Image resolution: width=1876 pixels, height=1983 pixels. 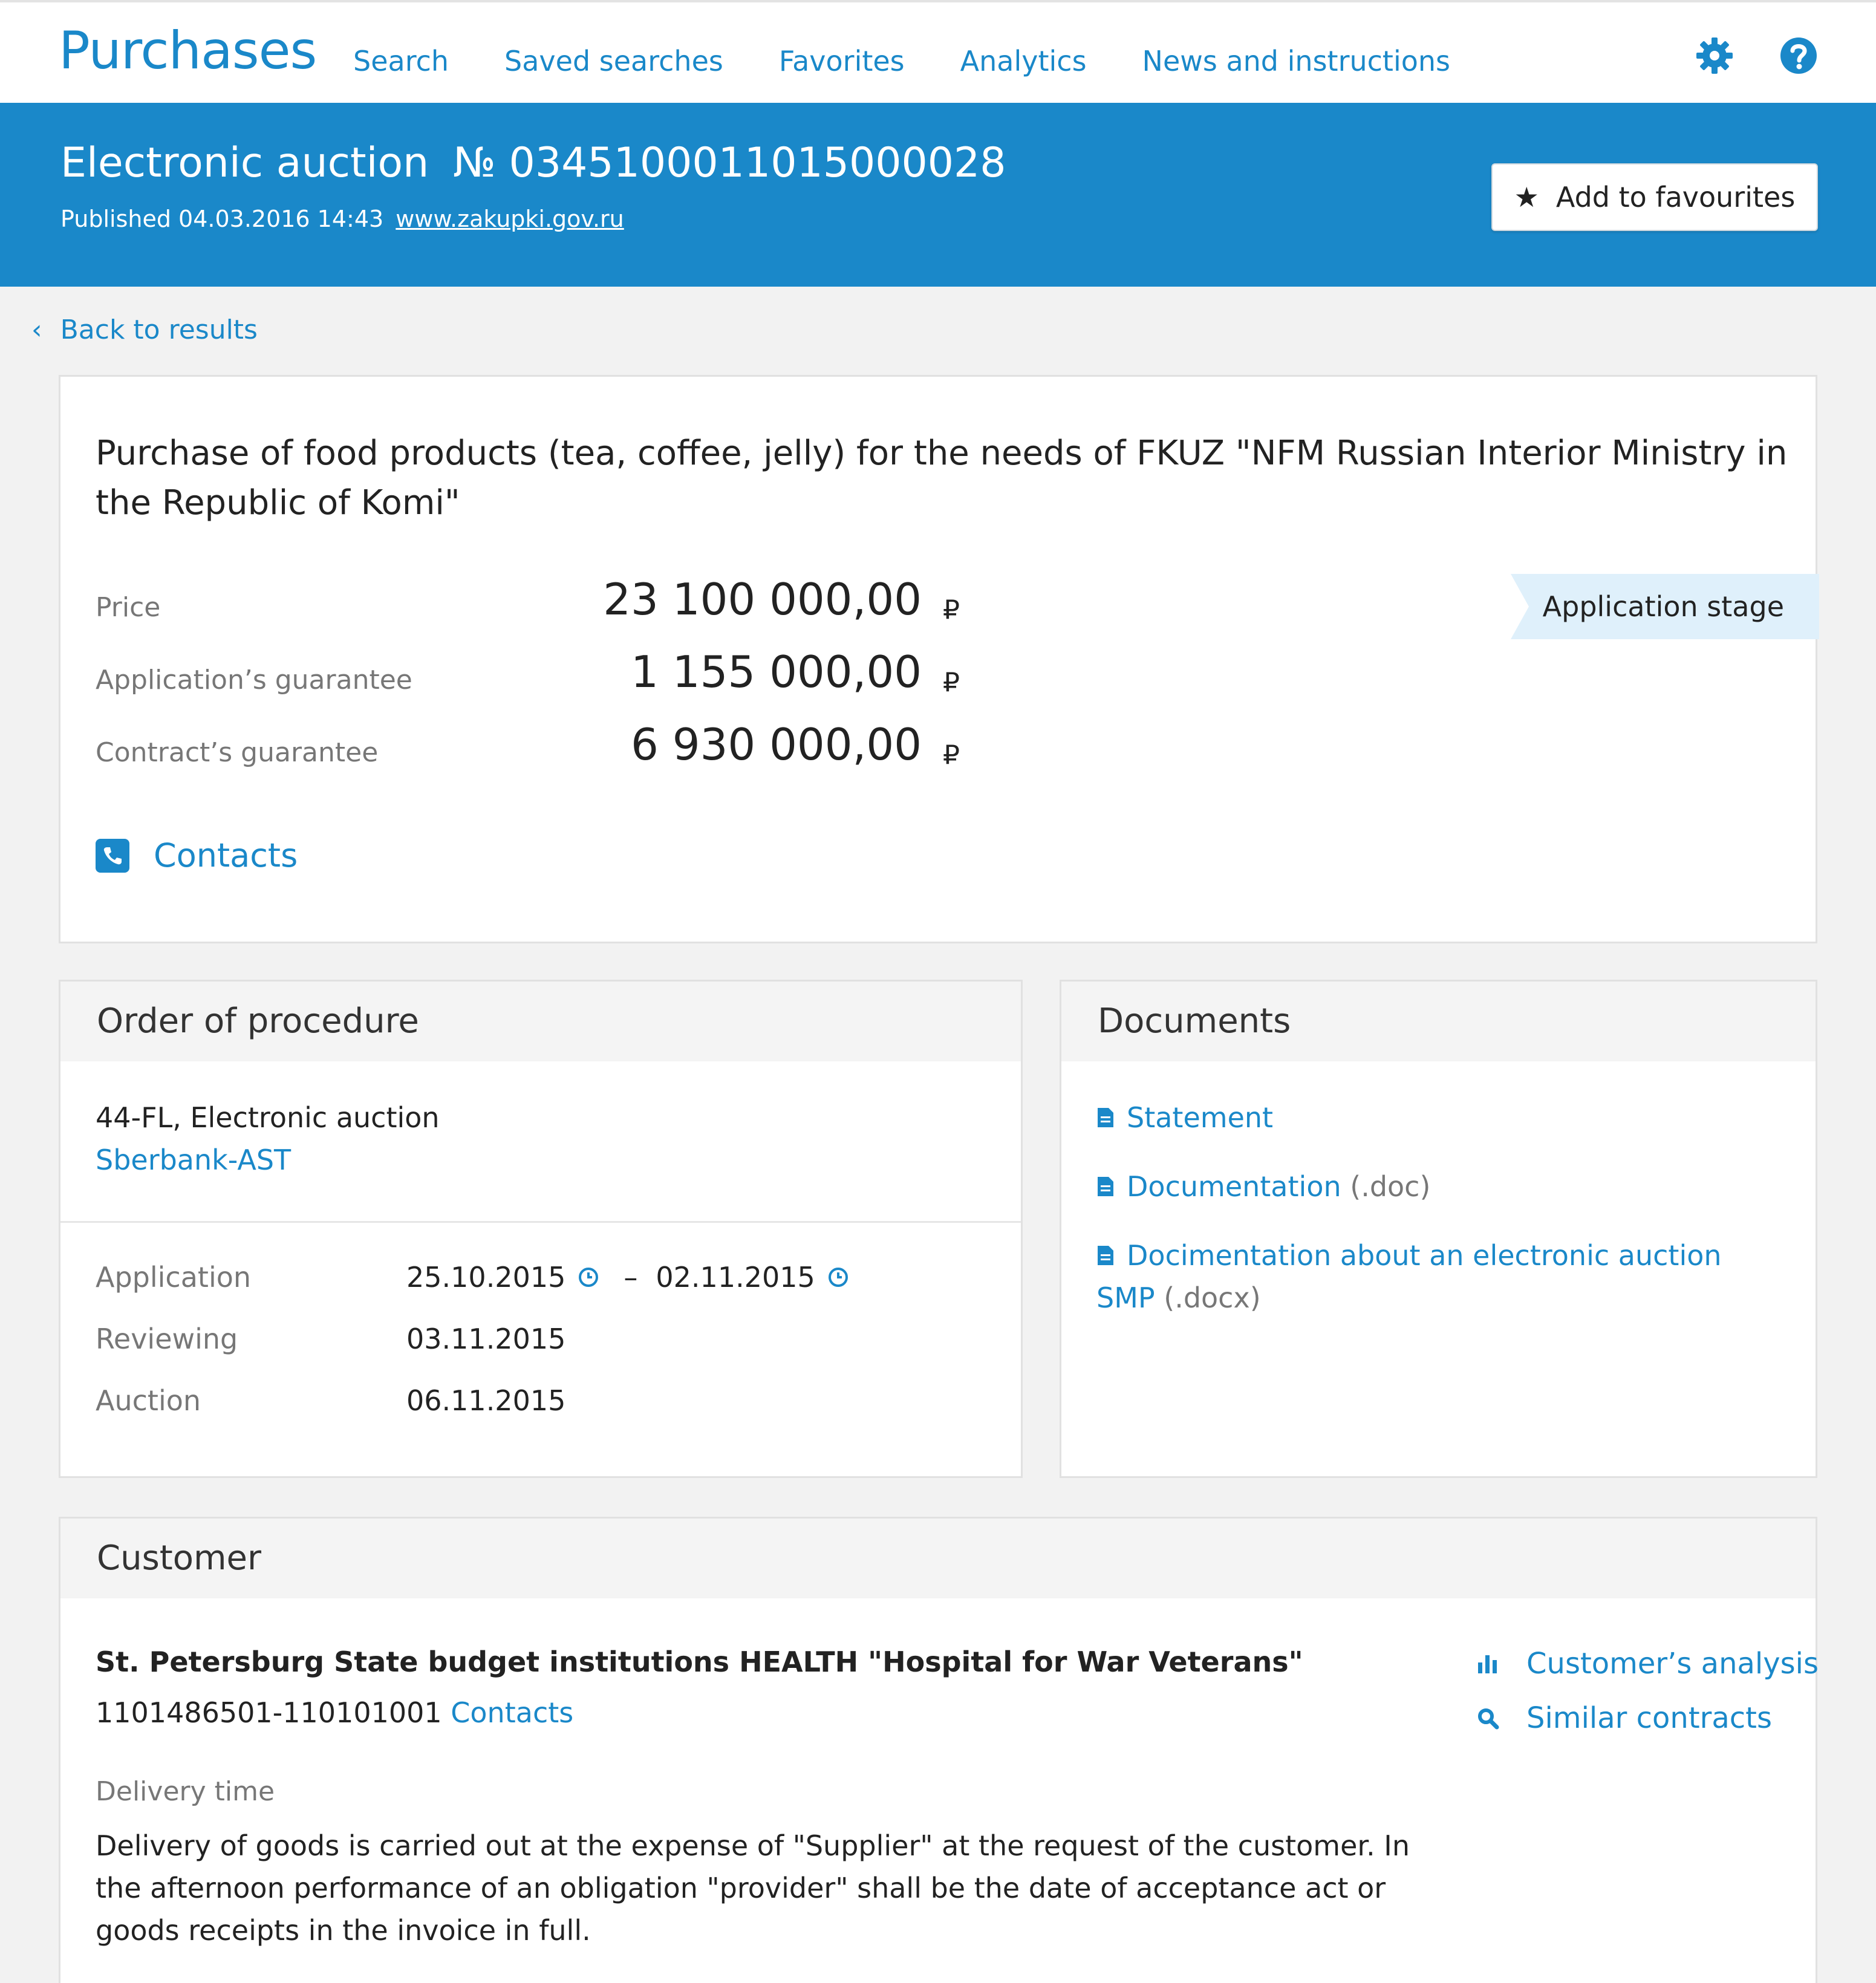 I want to click on back-to-results-link: ‹ Back to results, so click(x=145, y=329).